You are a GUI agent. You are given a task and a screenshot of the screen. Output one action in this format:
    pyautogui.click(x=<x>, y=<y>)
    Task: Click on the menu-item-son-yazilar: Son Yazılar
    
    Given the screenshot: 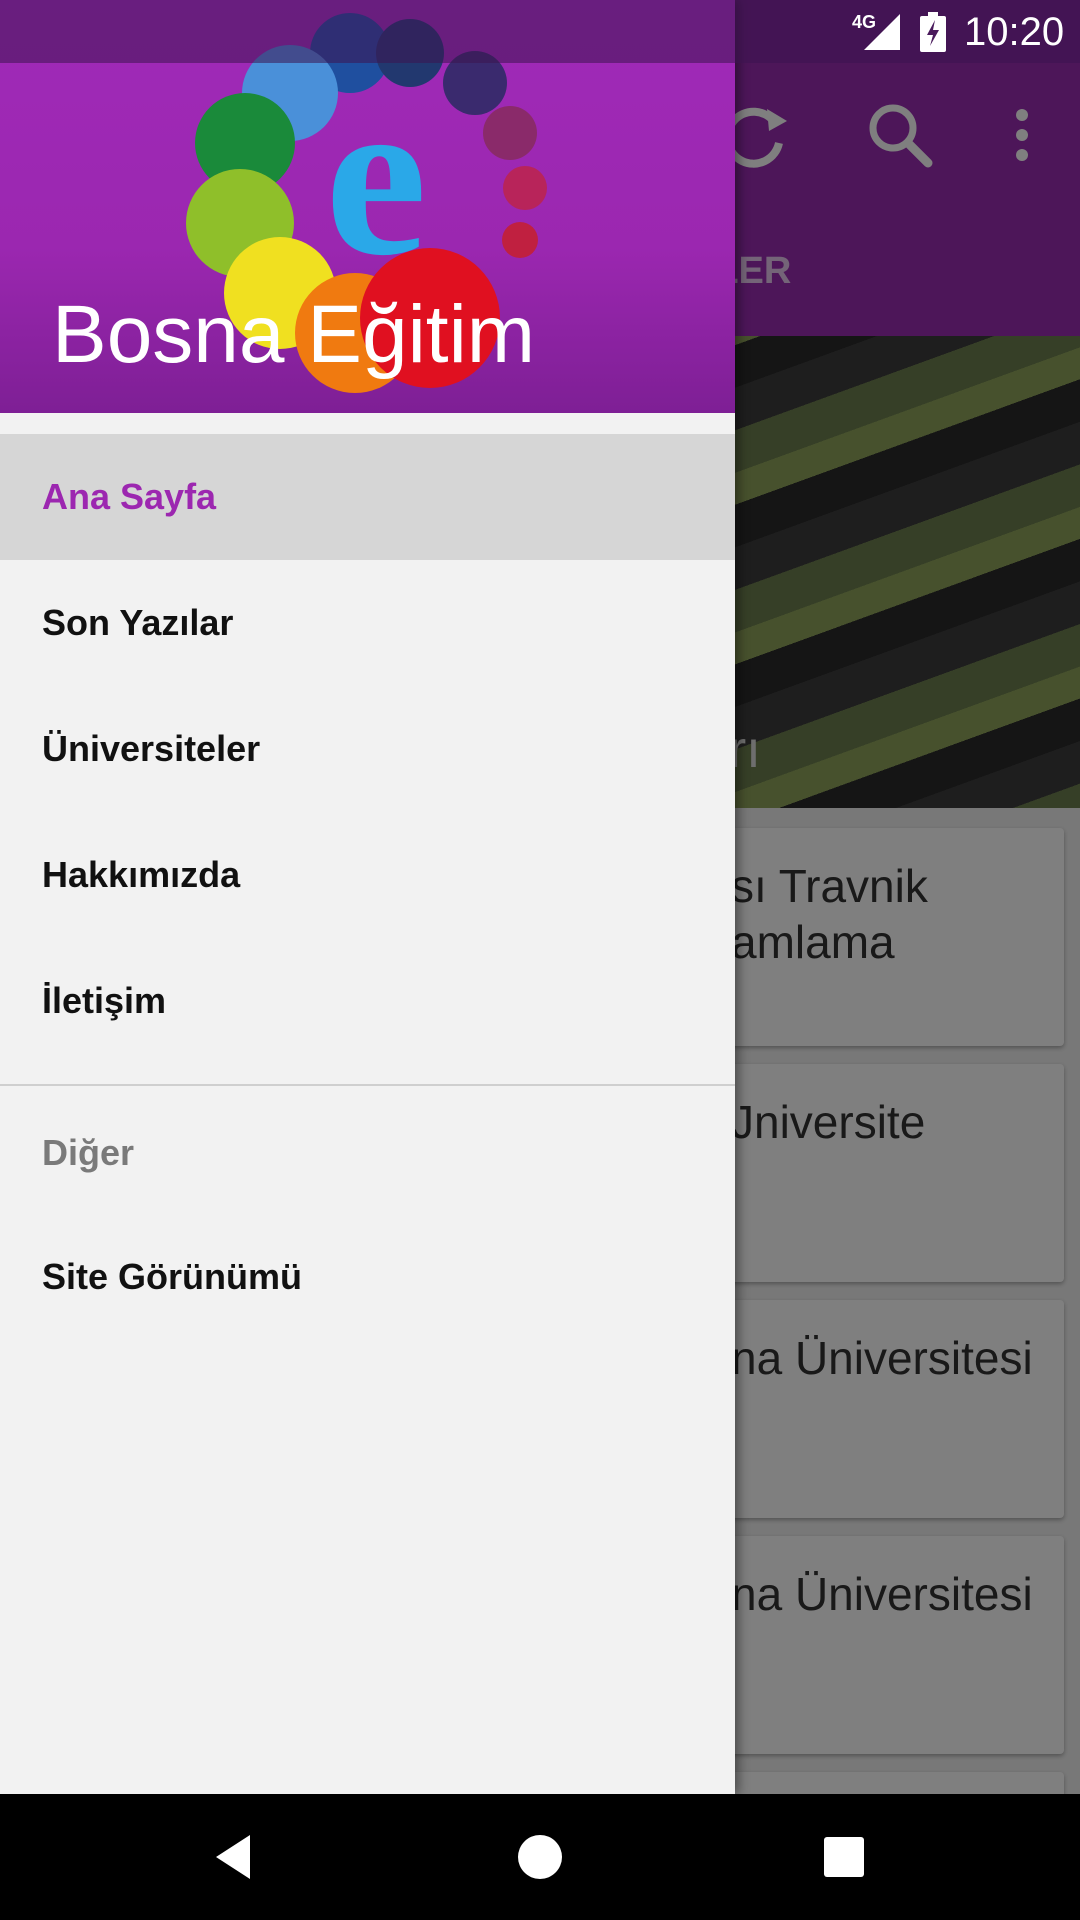 What is the action you would take?
    pyautogui.click(x=367, y=623)
    